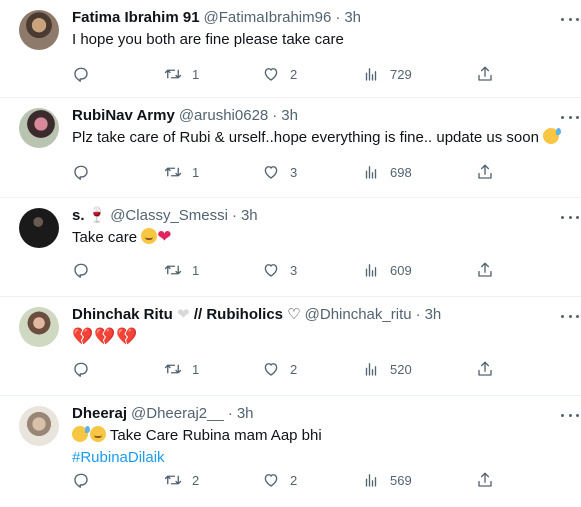 The image size is (581, 507). Describe the element at coordinates (401, 74) in the screenshot. I see `view-count: 729` at that location.